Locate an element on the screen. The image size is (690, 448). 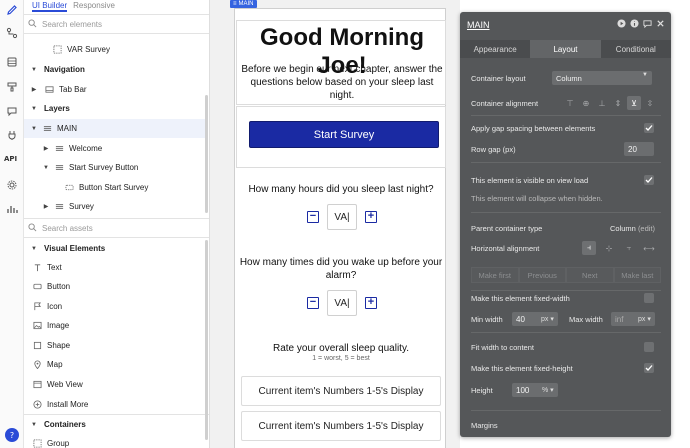
repeating-cell-1: Current item's Numbers 1-5's Display is located at coordinates (341, 391).